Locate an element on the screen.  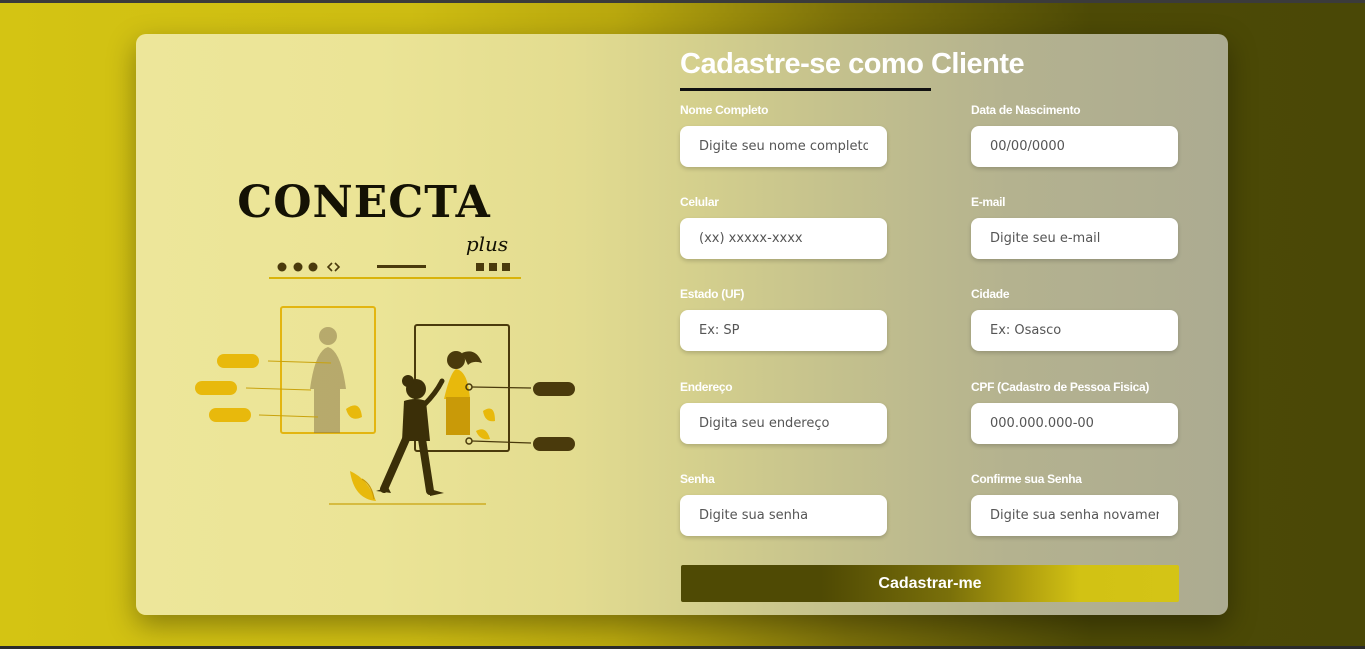
state-label: Estado (UF) is located at coordinates (712, 294).